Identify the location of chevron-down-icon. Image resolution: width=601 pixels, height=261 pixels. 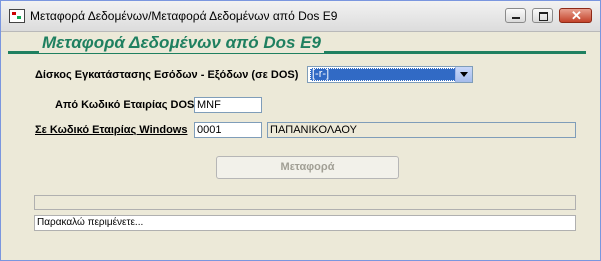
(463, 74).